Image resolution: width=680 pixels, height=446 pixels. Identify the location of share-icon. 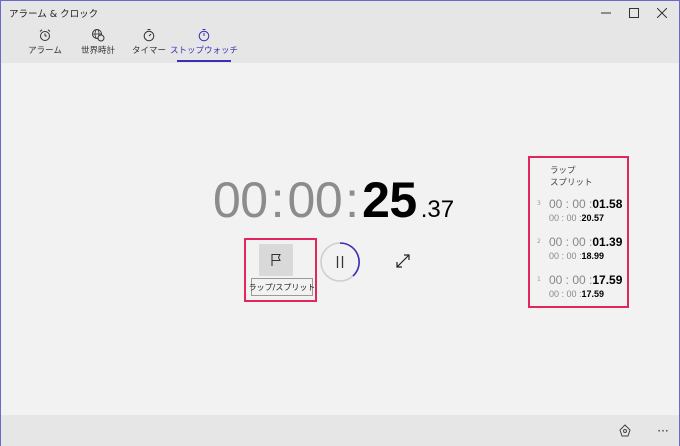
(625, 430).